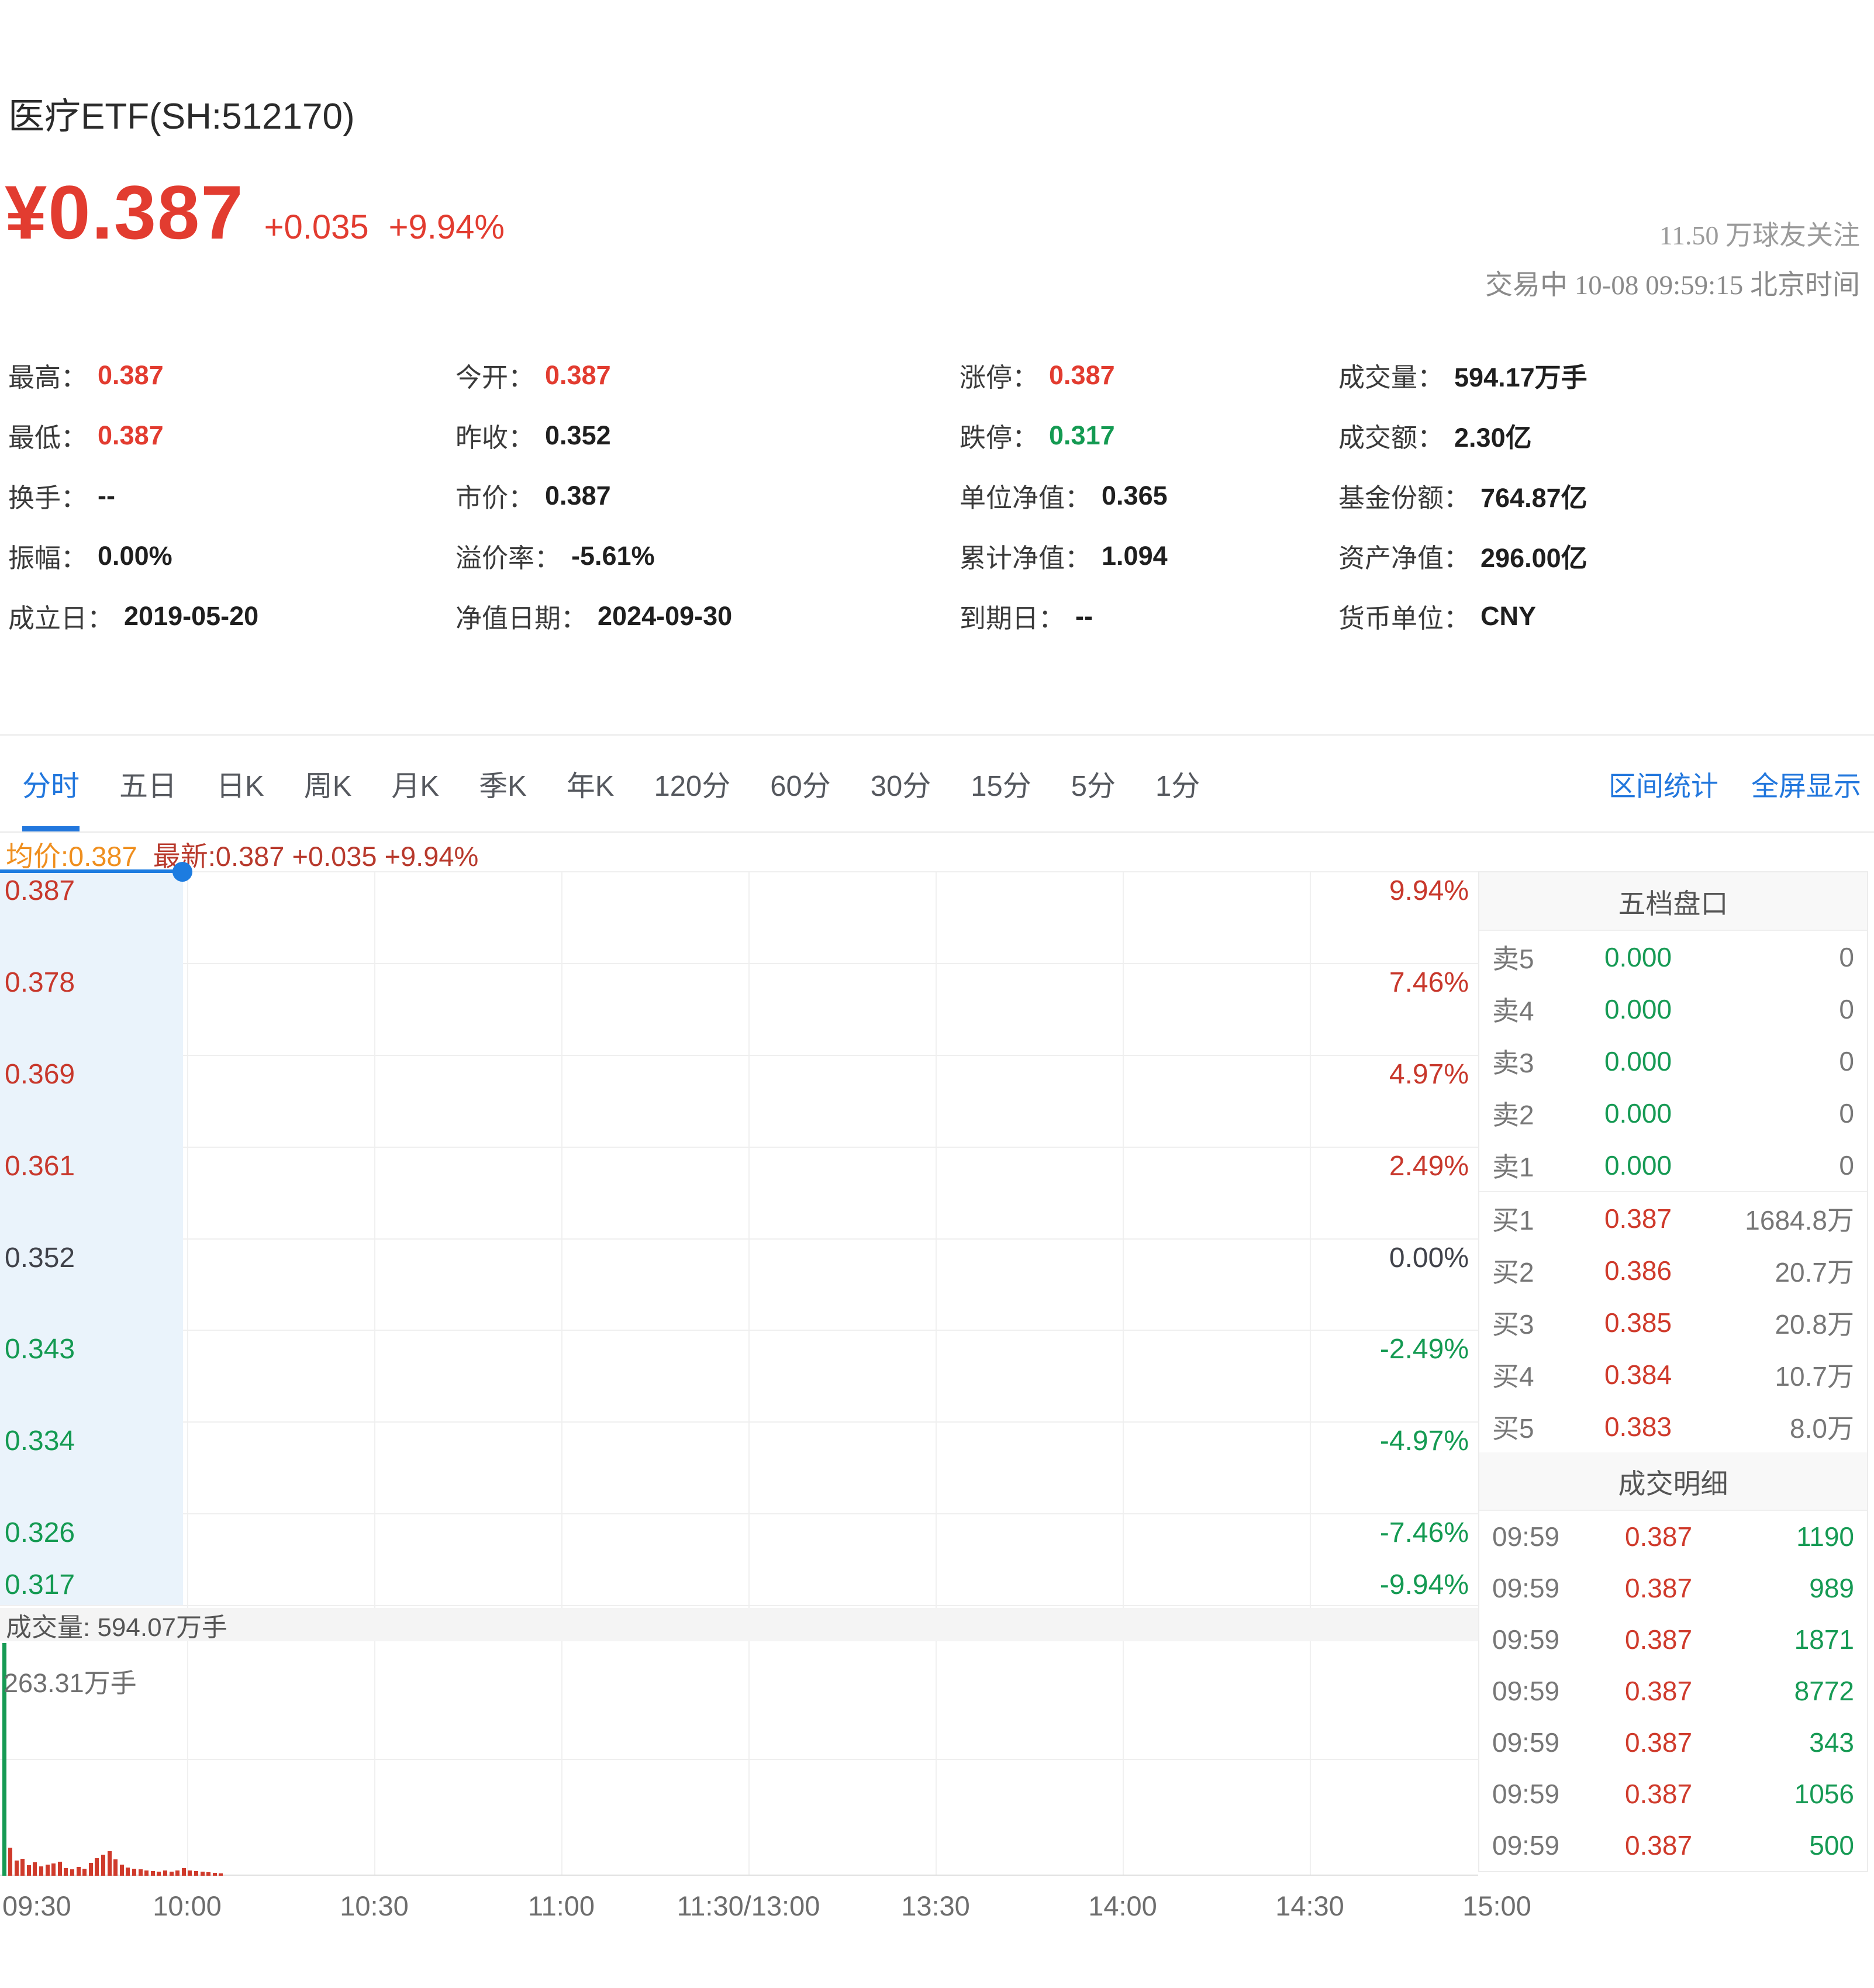 Image resolution: width=1874 pixels, height=1988 pixels. Describe the element at coordinates (86, 376) in the screenshot. I see `stat-high: 最高： 0.387` at that location.